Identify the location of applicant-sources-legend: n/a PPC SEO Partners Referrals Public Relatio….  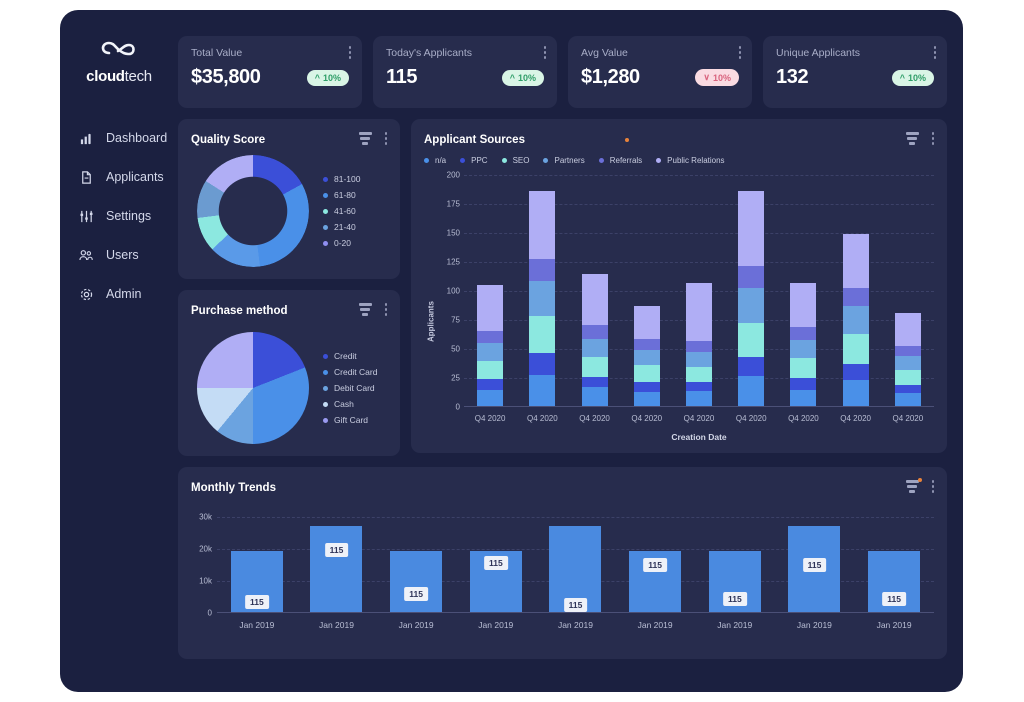
(679, 160).